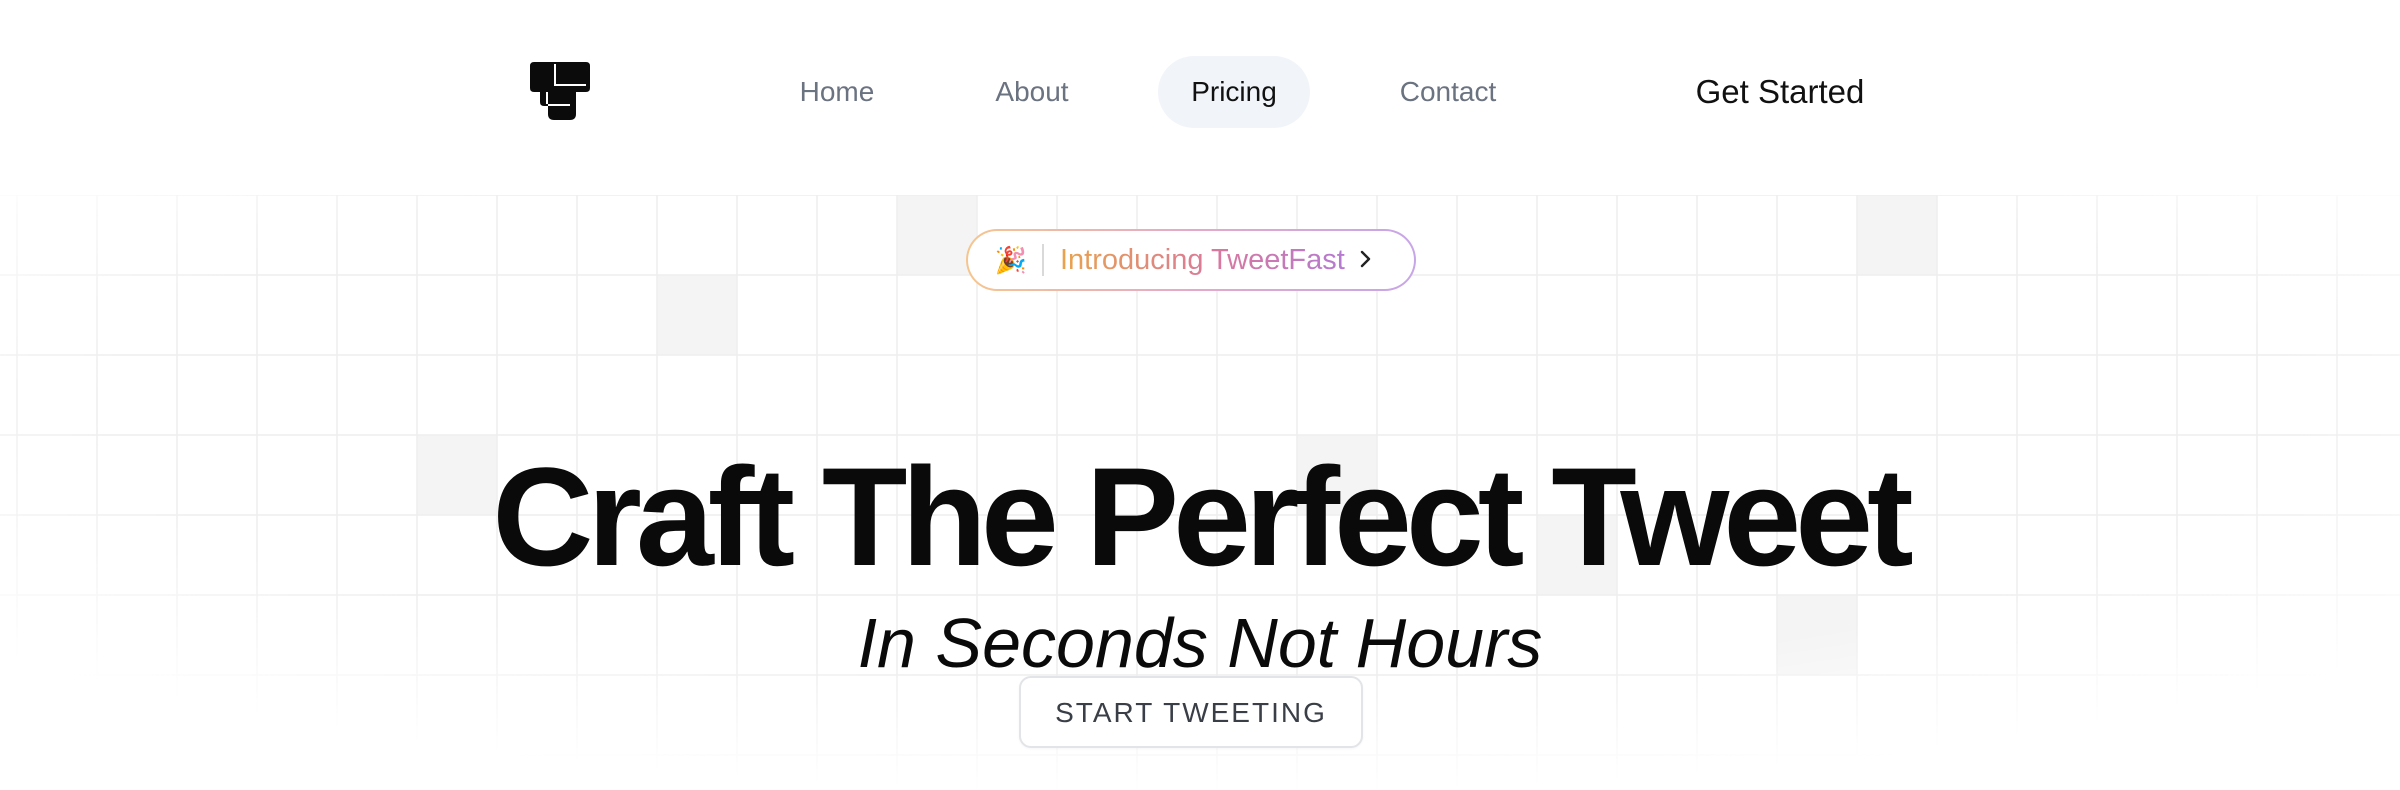  Describe the element at coordinates (1043, 260) in the screenshot. I see `badge-divider` at that location.